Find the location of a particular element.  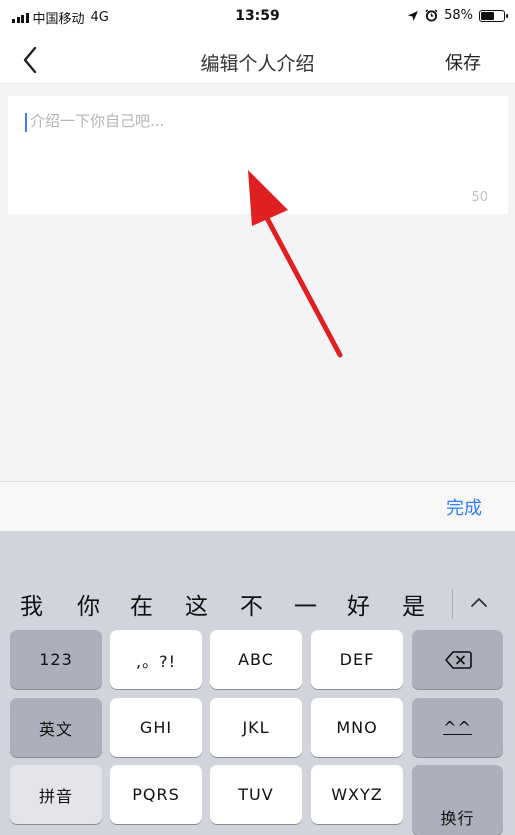

key-def: DEF is located at coordinates (357, 659).